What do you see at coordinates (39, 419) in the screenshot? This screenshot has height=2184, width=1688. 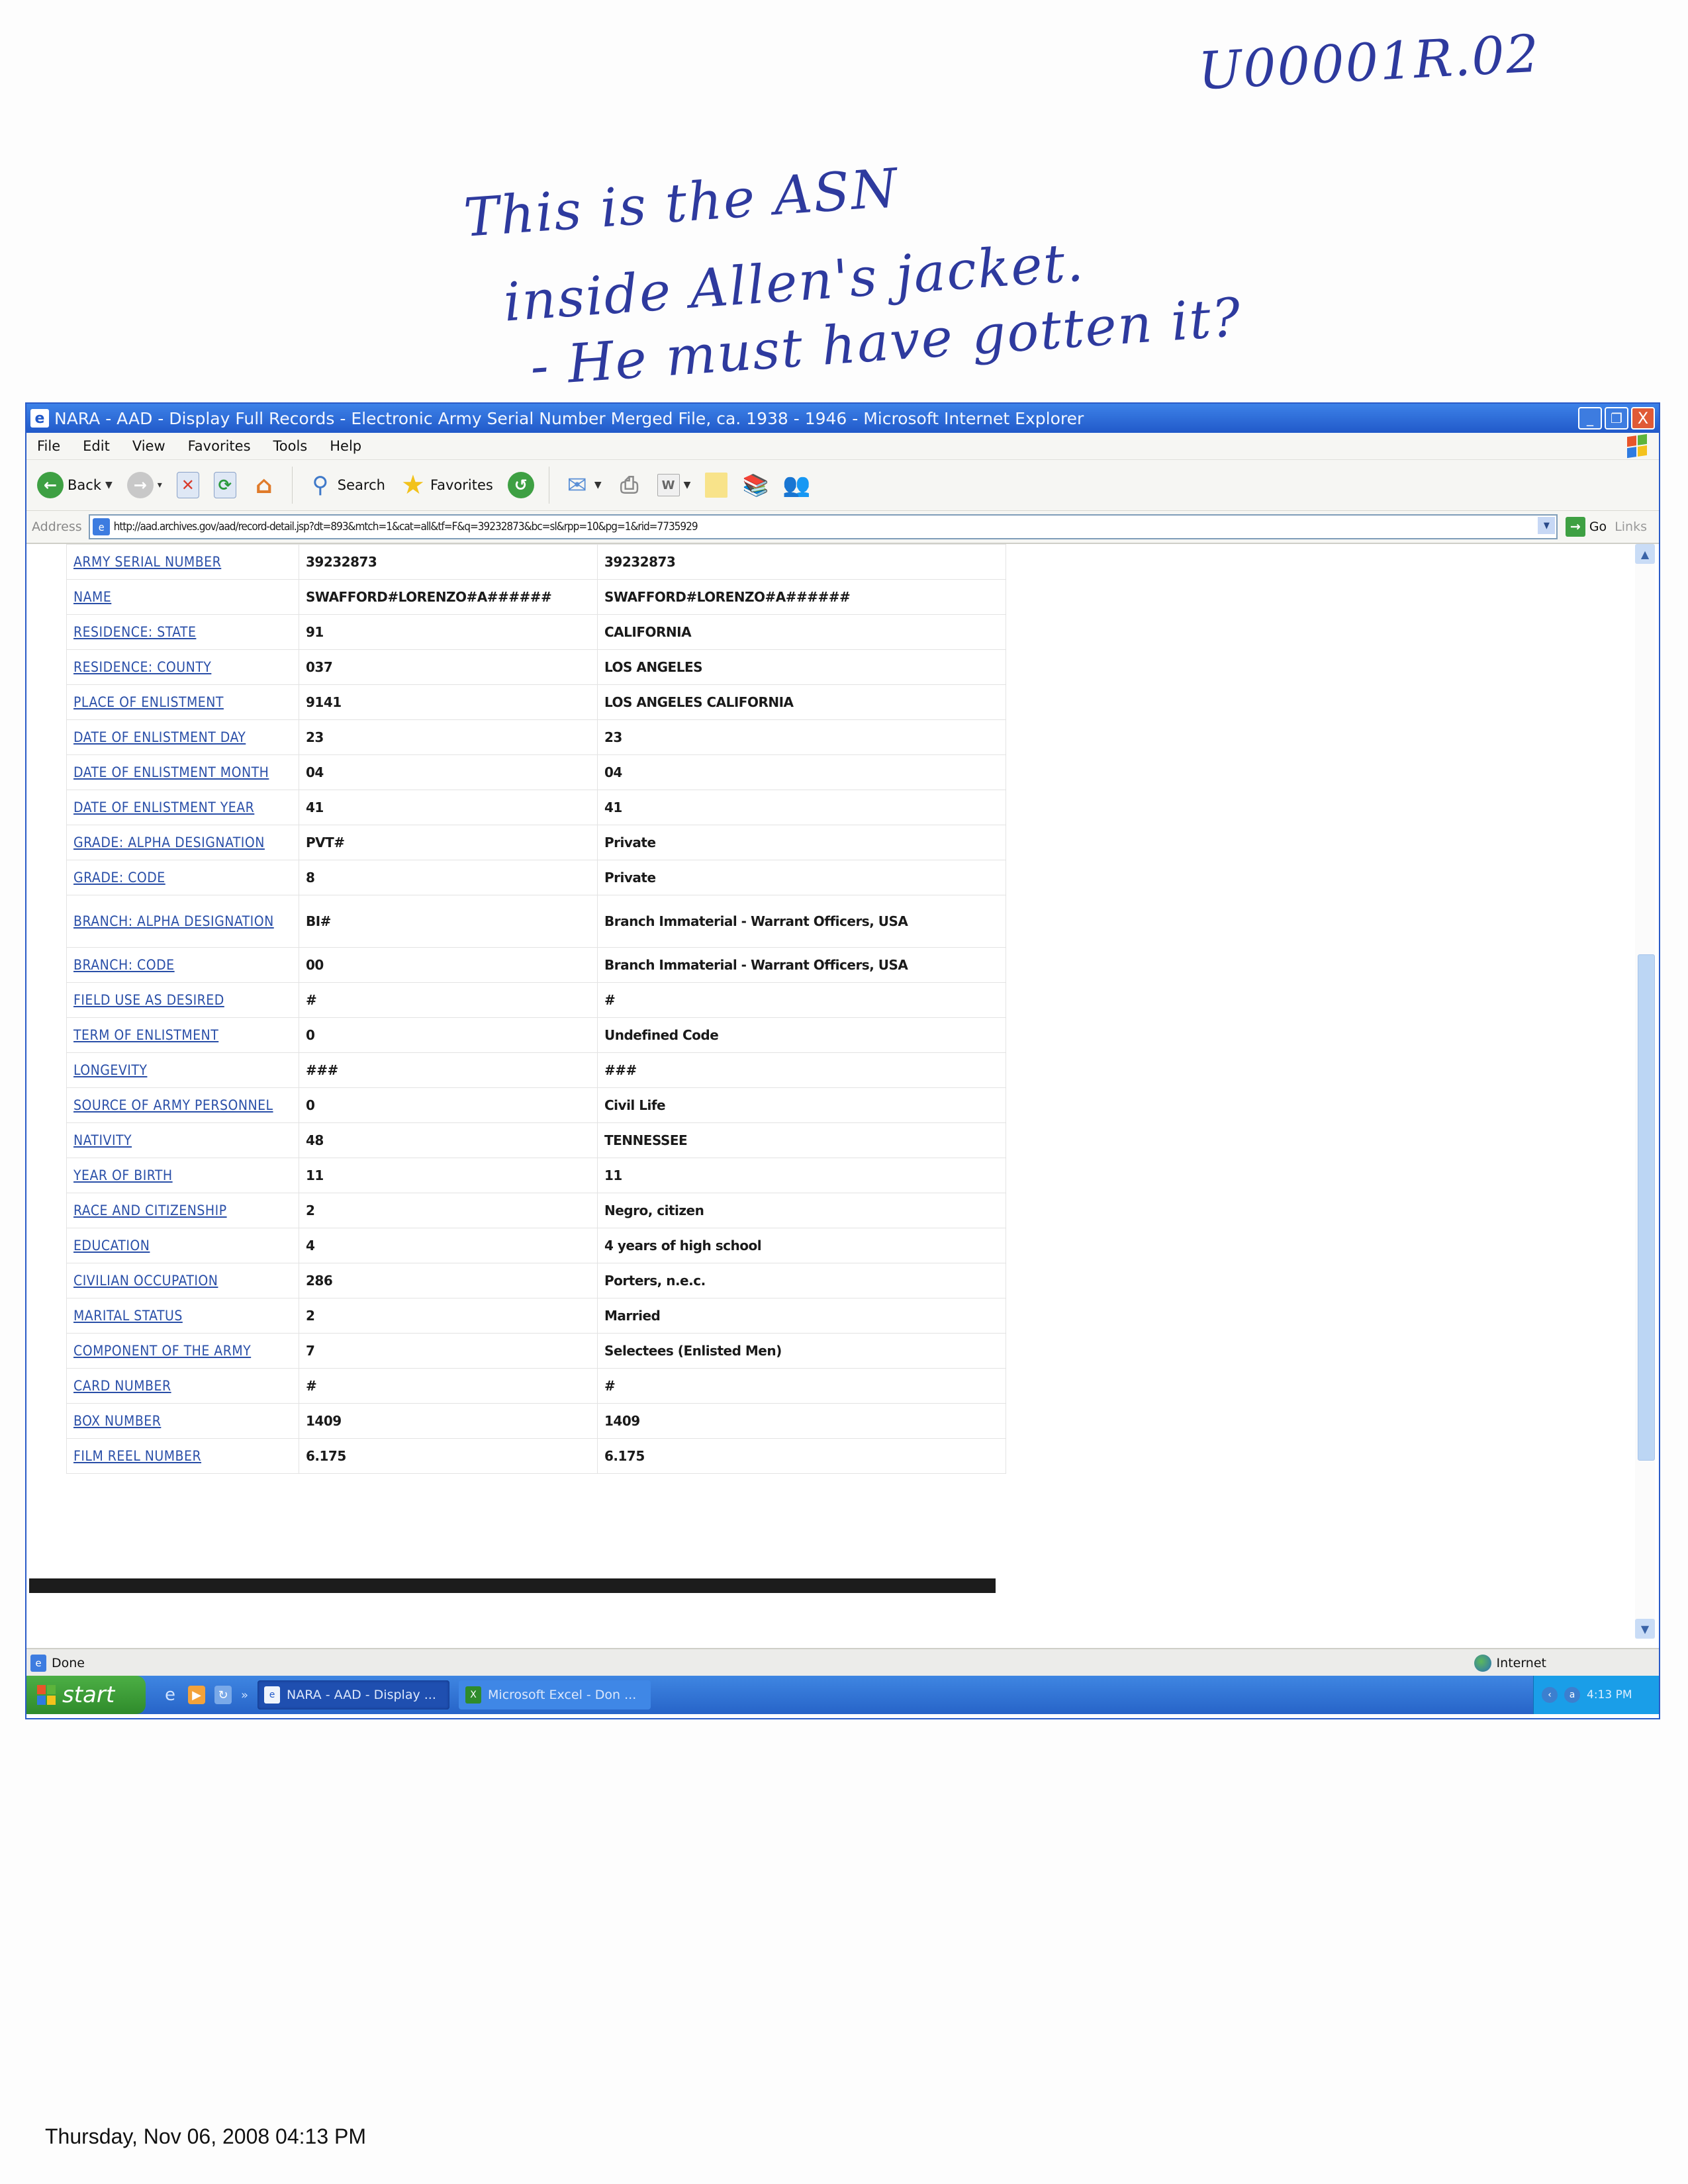 I see `ie-app-icon: e` at bounding box center [39, 419].